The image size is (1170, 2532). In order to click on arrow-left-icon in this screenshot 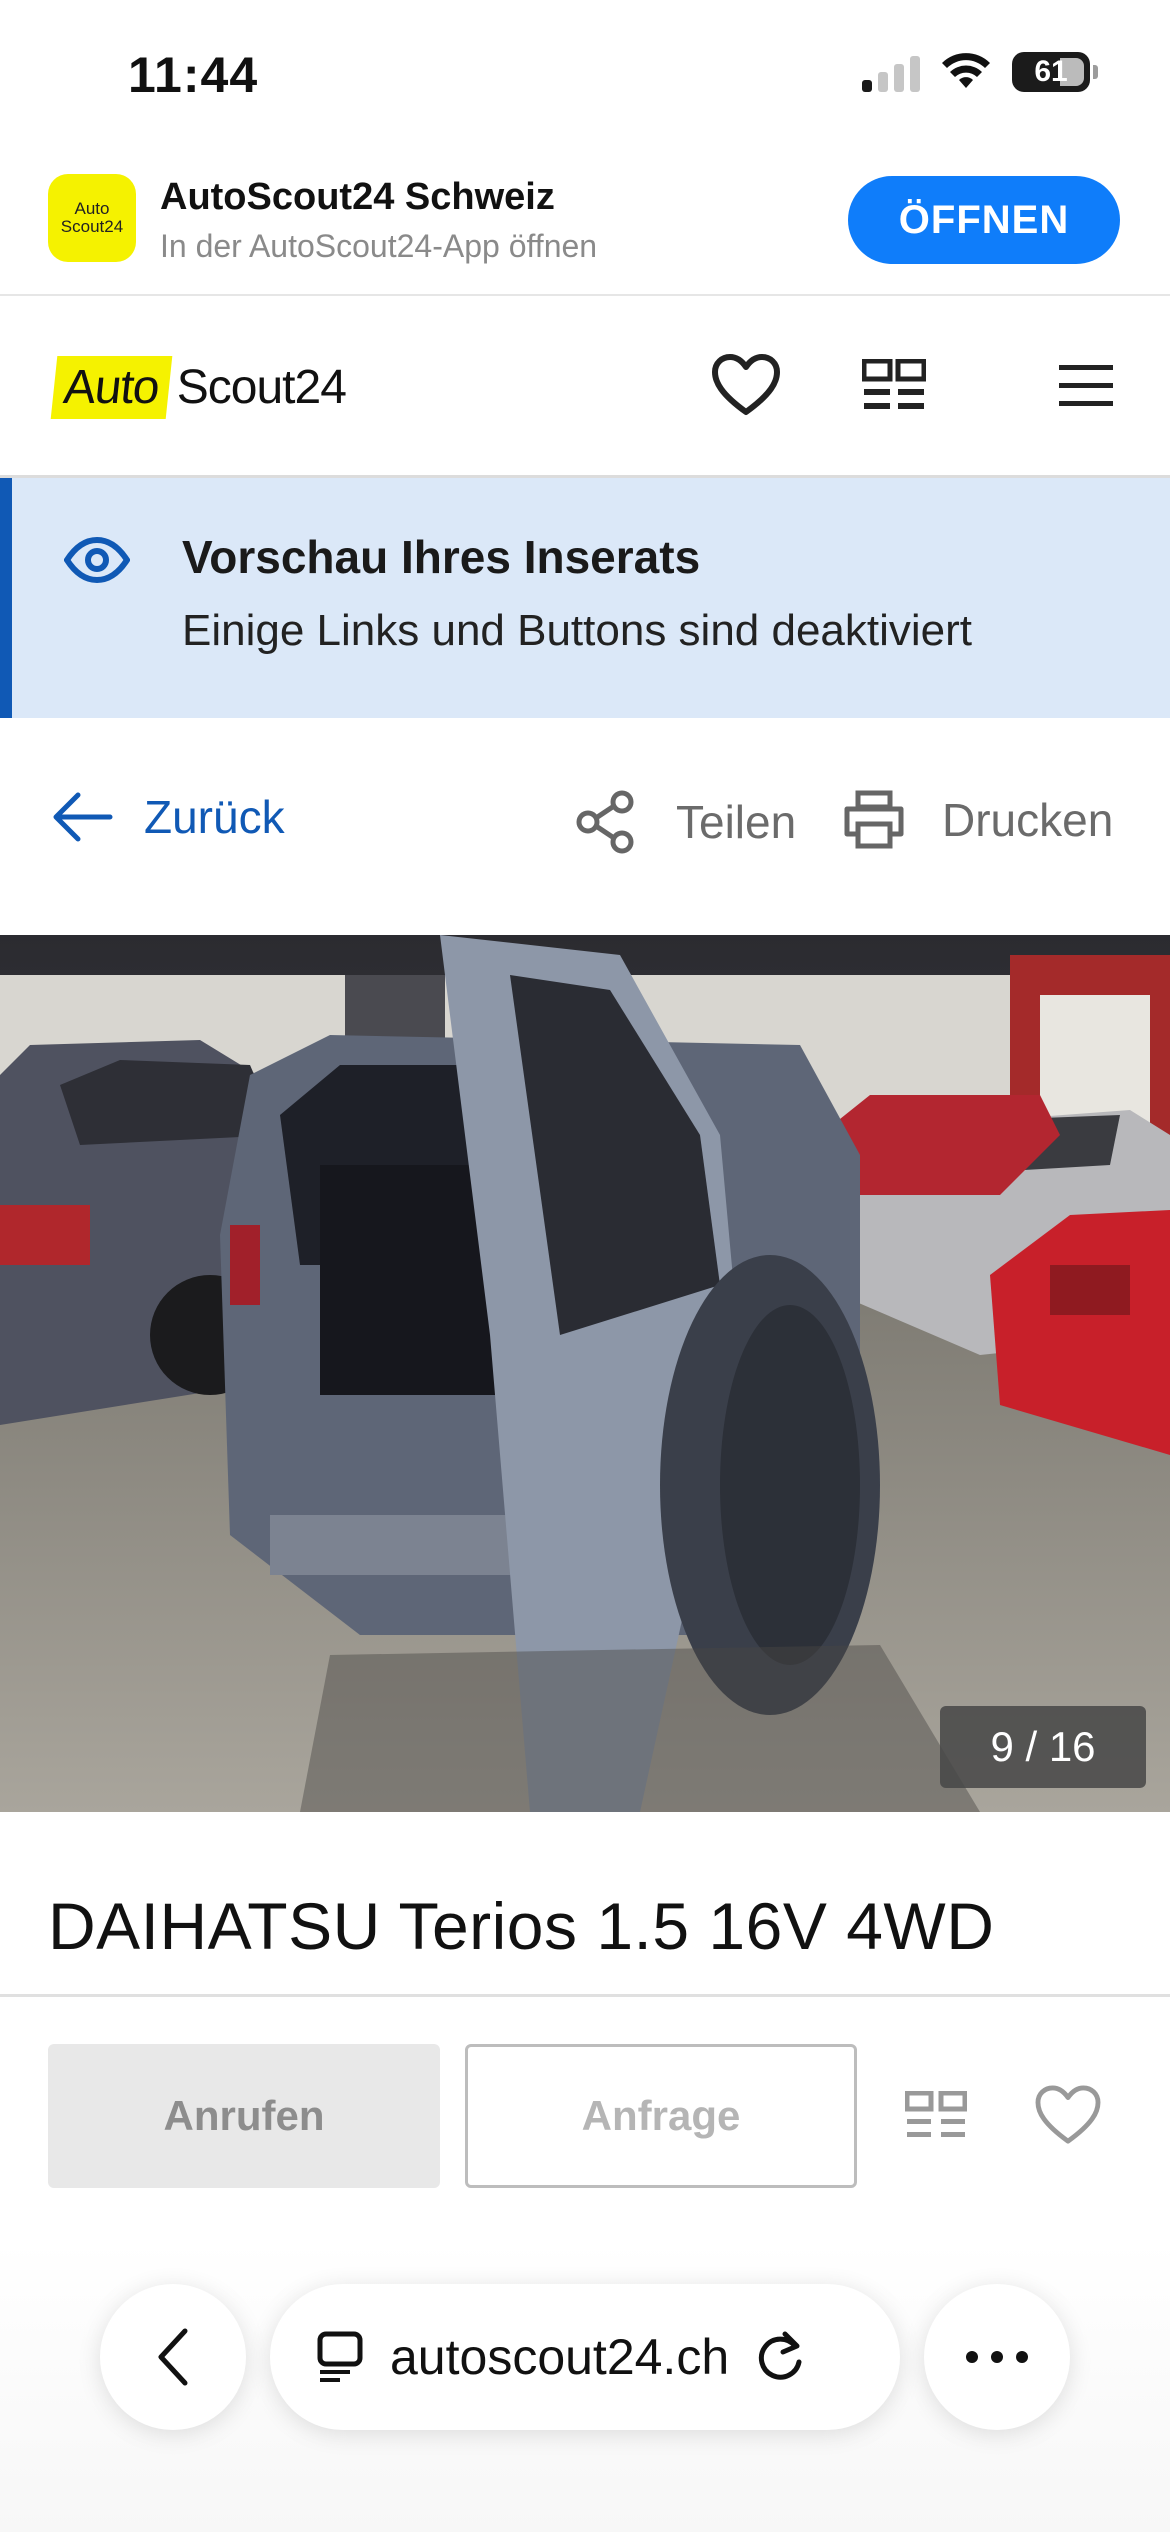, I will do `click(83, 817)`.